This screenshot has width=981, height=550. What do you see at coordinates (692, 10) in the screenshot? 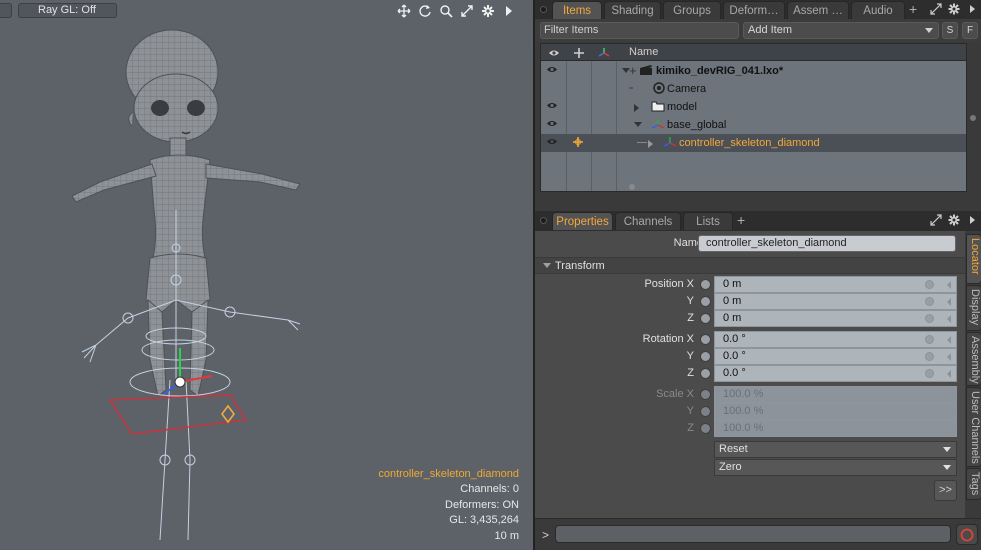
I see `tab-groups: Groups` at bounding box center [692, 10].